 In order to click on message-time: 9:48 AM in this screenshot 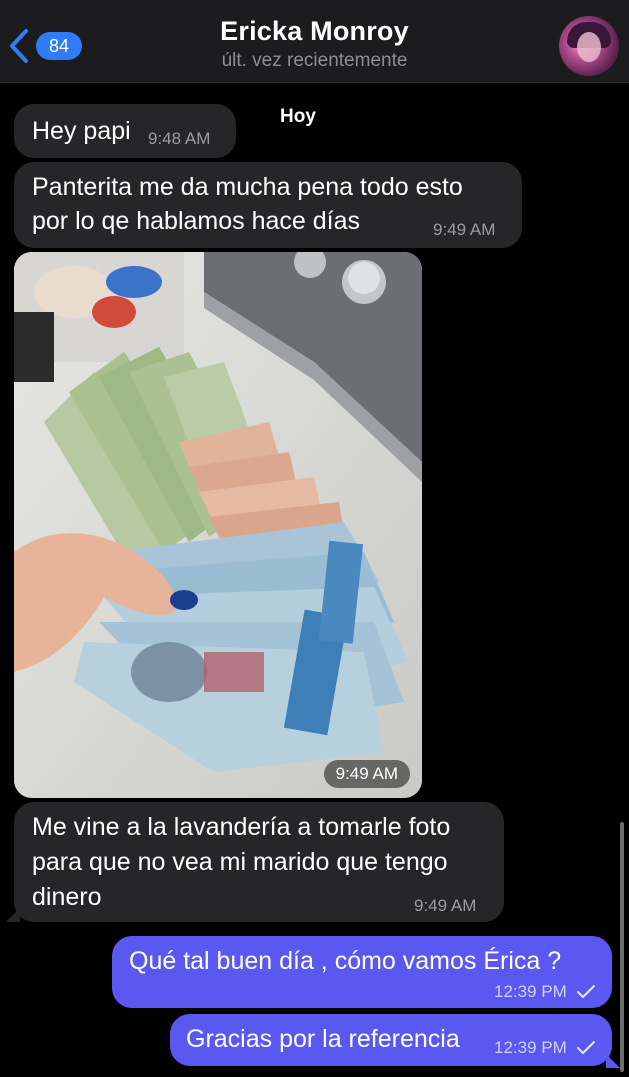, I will do `click(179, 138)`.